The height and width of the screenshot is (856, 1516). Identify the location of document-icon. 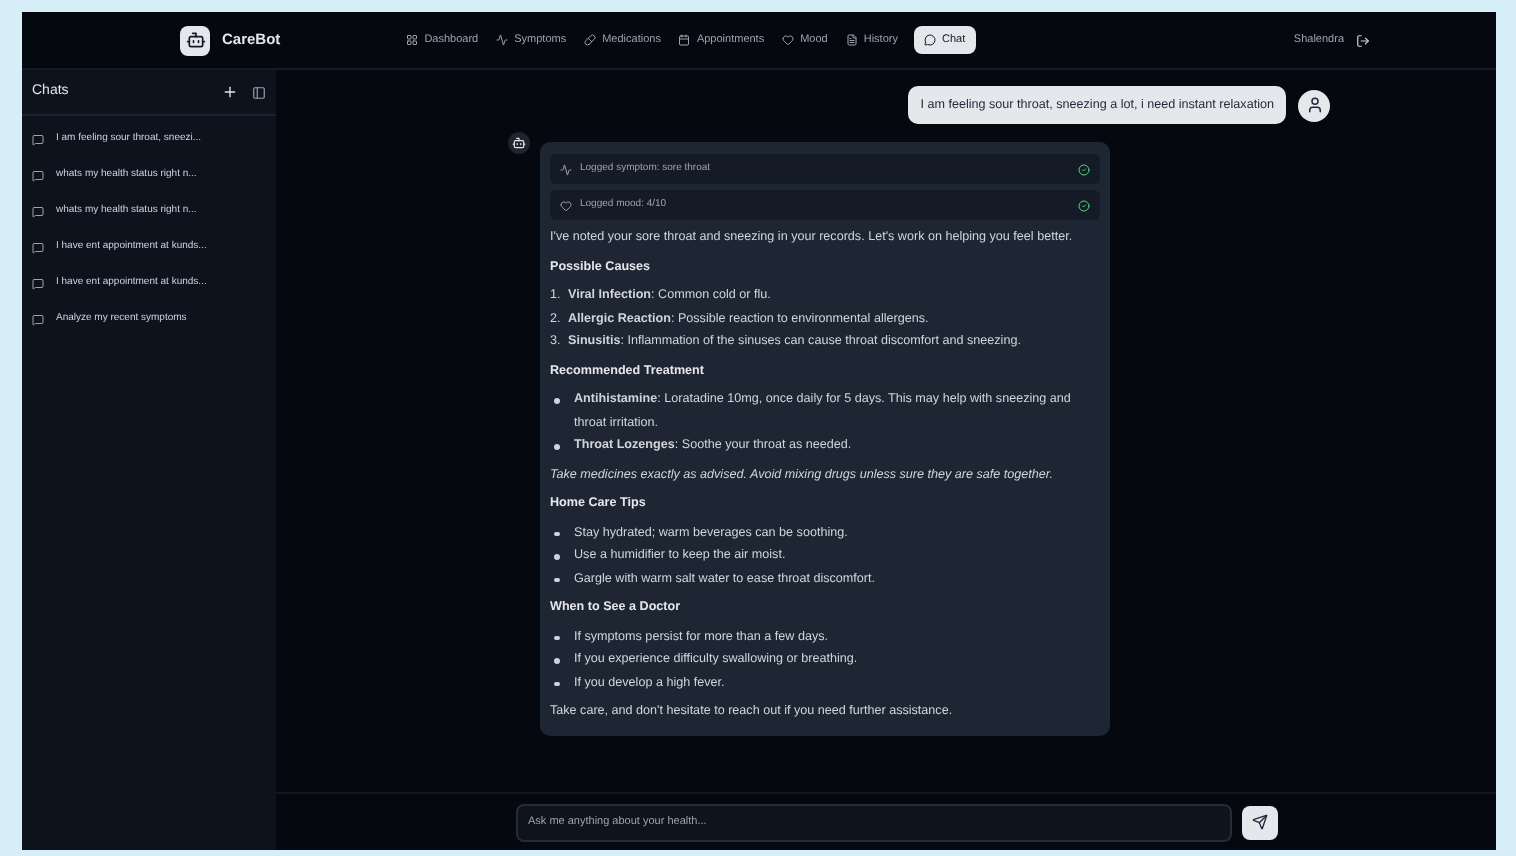
(851, 40).